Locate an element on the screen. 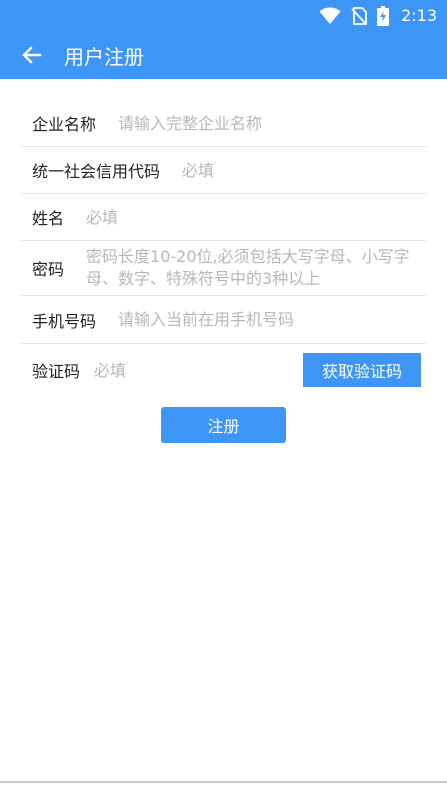 This screenshot has width=447, height=794. company-input is located at coordinates (272, 123).